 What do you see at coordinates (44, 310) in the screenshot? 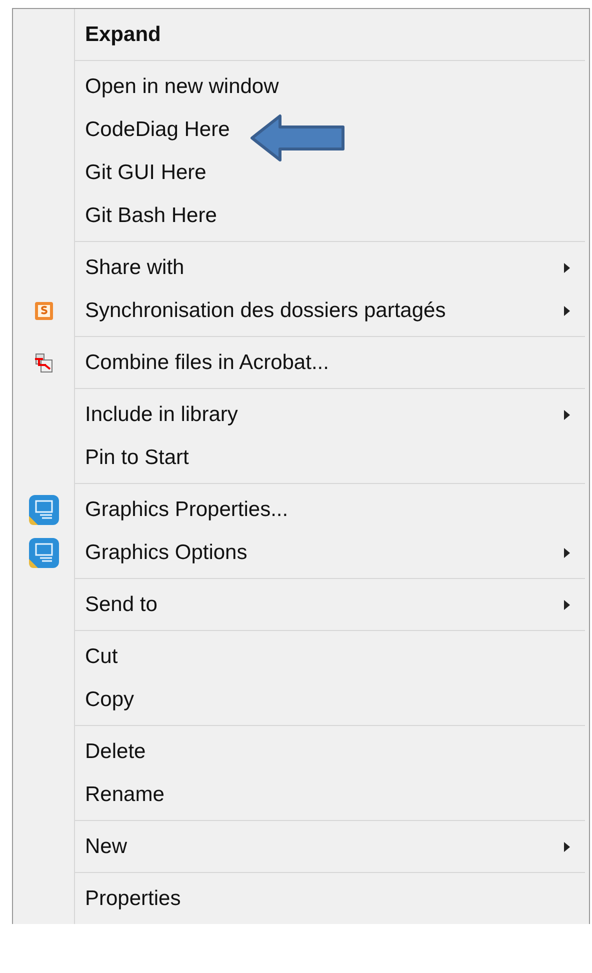
I see `s-letter-icon` at bounding box center [44, 310].